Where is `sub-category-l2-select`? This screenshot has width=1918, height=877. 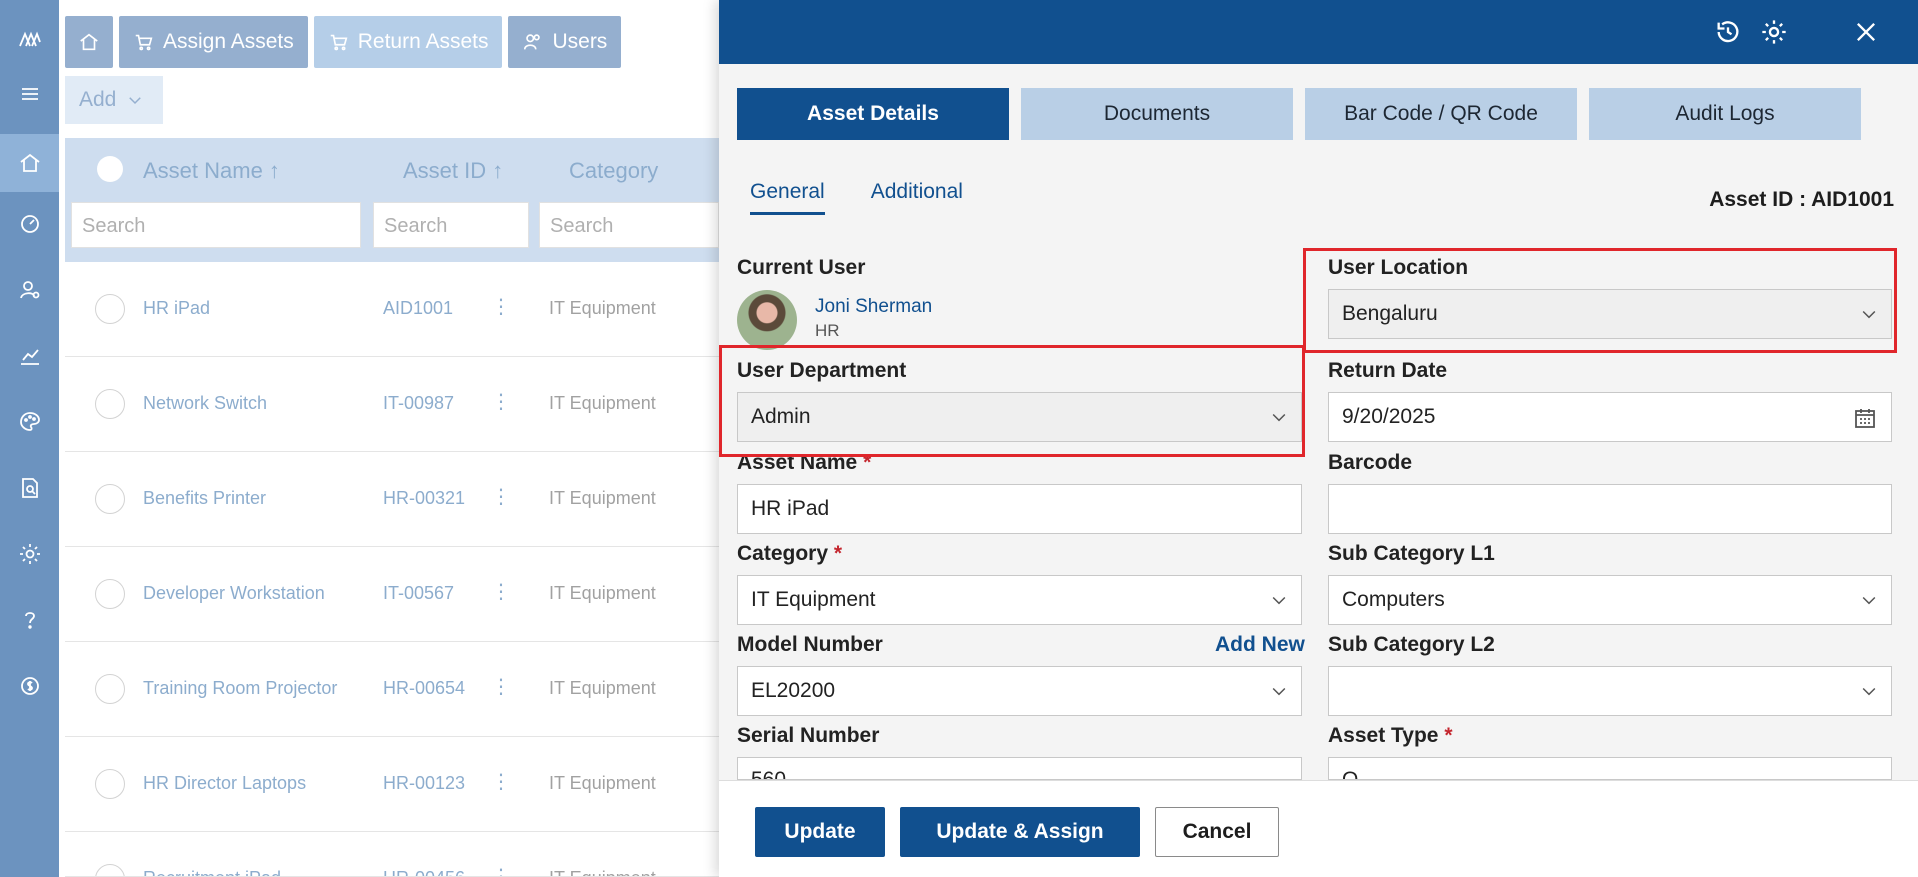
sub-category-l2-select is located at coordinates (1610, 691).